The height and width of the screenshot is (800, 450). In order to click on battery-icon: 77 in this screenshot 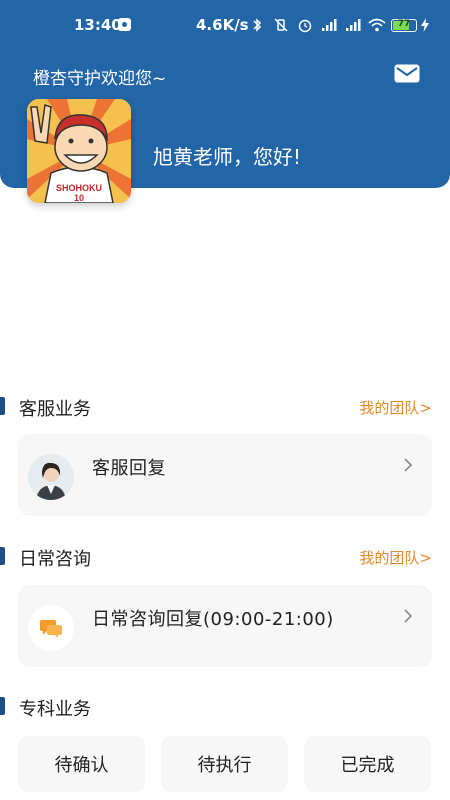, I will do `click(404, 25)`.